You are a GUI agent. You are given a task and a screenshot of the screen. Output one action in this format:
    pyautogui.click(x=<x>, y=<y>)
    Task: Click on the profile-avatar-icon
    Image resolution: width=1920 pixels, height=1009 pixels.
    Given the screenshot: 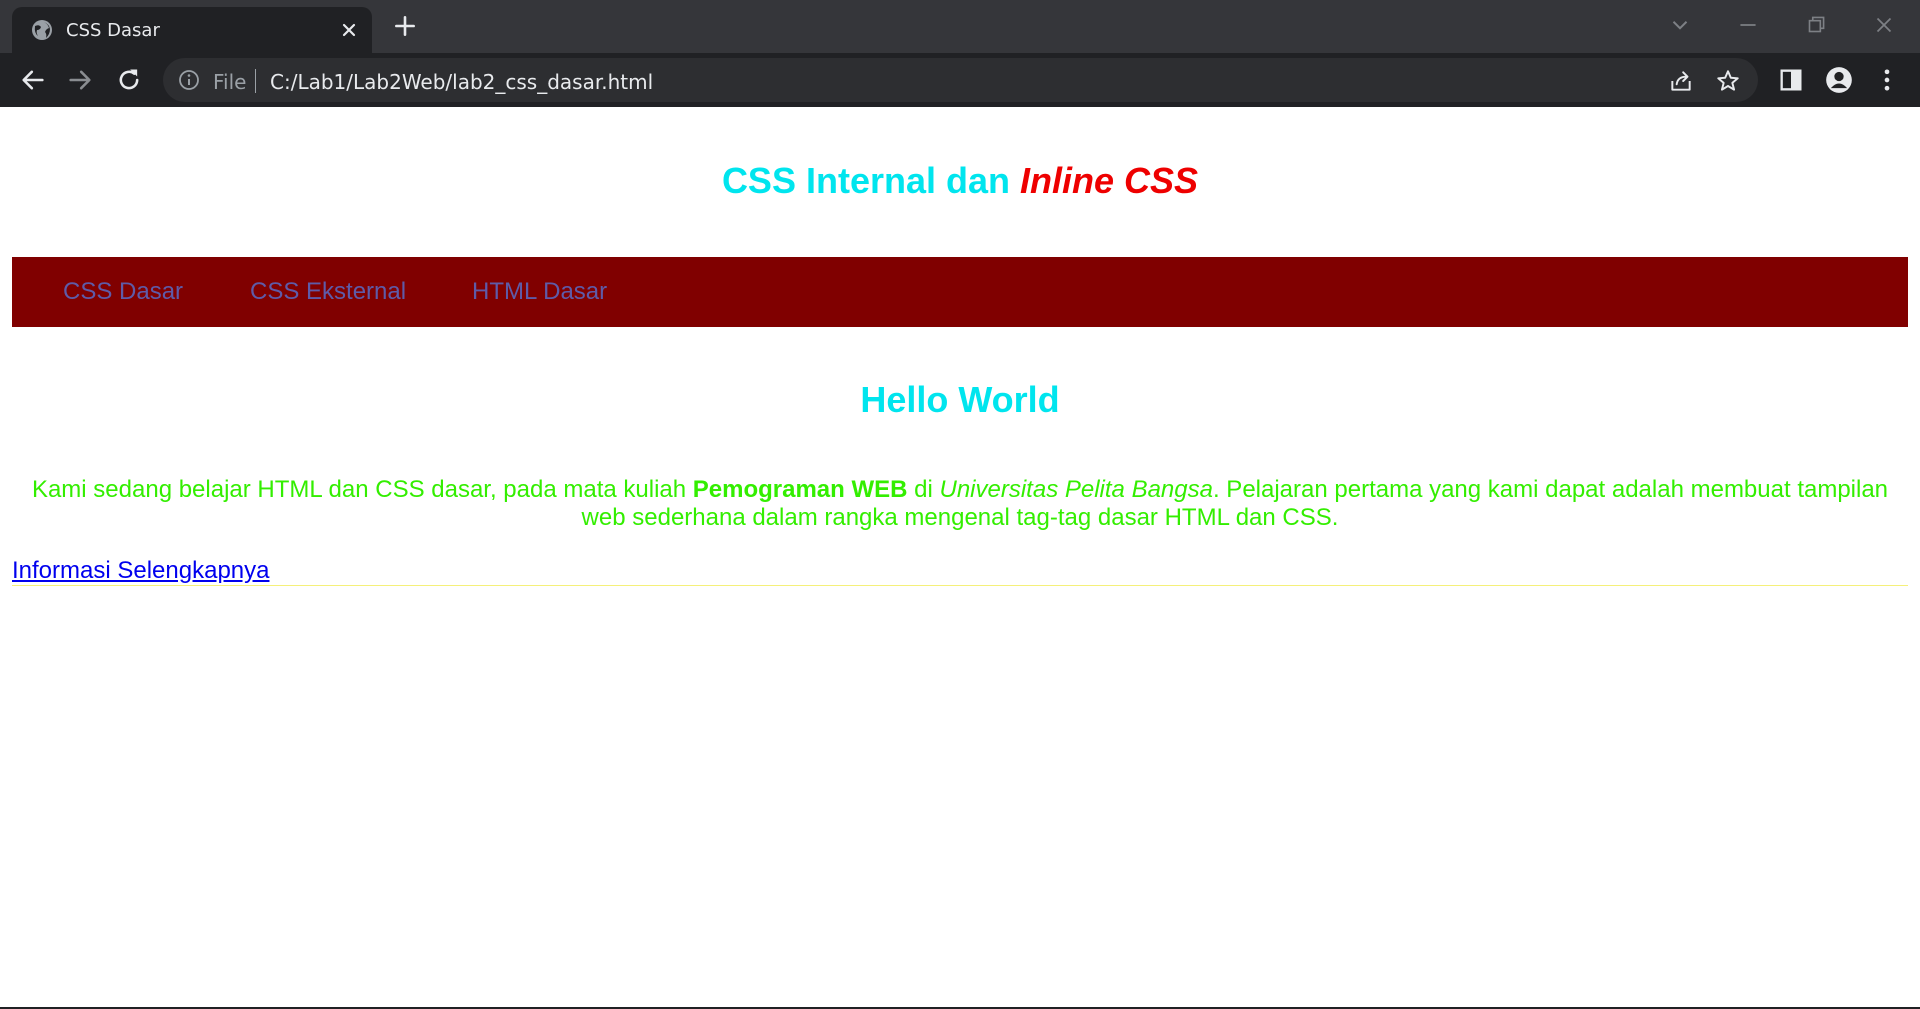 What is the action you would take?
    pyautogui.click(x=1839, y=80)
    